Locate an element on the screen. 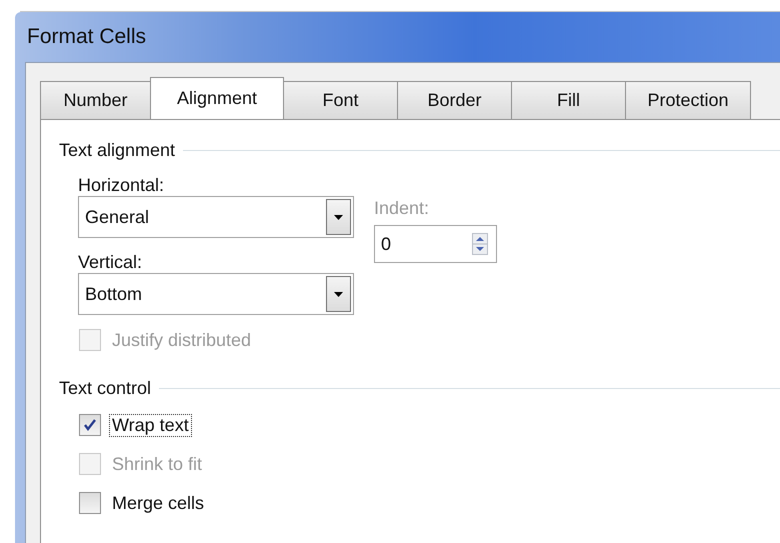 This screenshot has height=543, width=780. check-icon is located at coordinates (90, 425).